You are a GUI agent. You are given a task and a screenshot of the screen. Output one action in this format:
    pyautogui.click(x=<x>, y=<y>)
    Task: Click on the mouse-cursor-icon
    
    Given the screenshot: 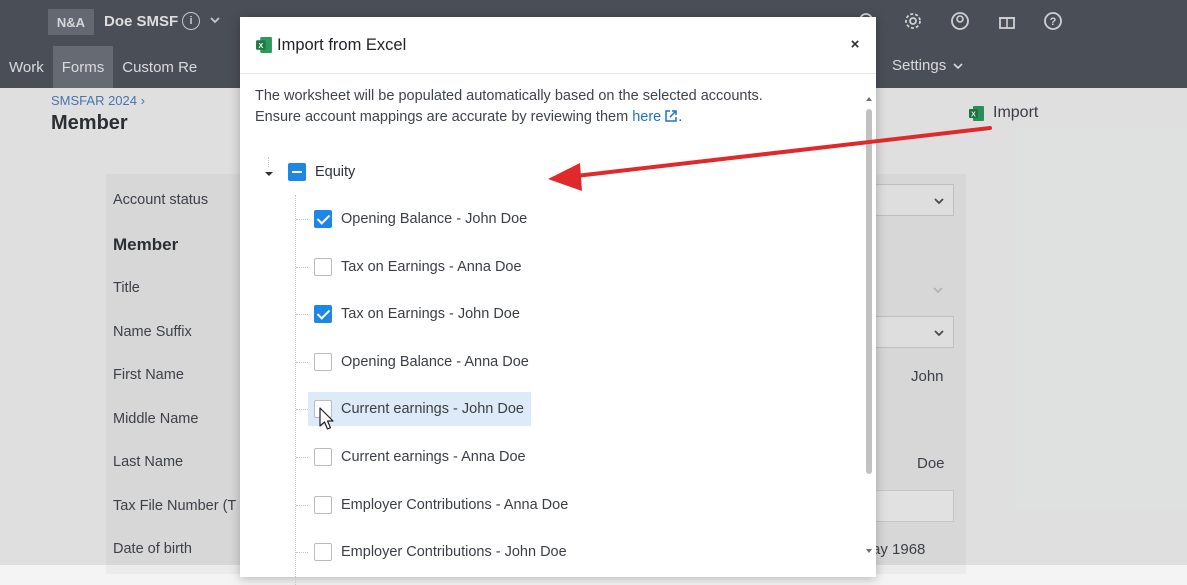 What is the action you would take?
    pyautogui.click(x=326, y=418)
    